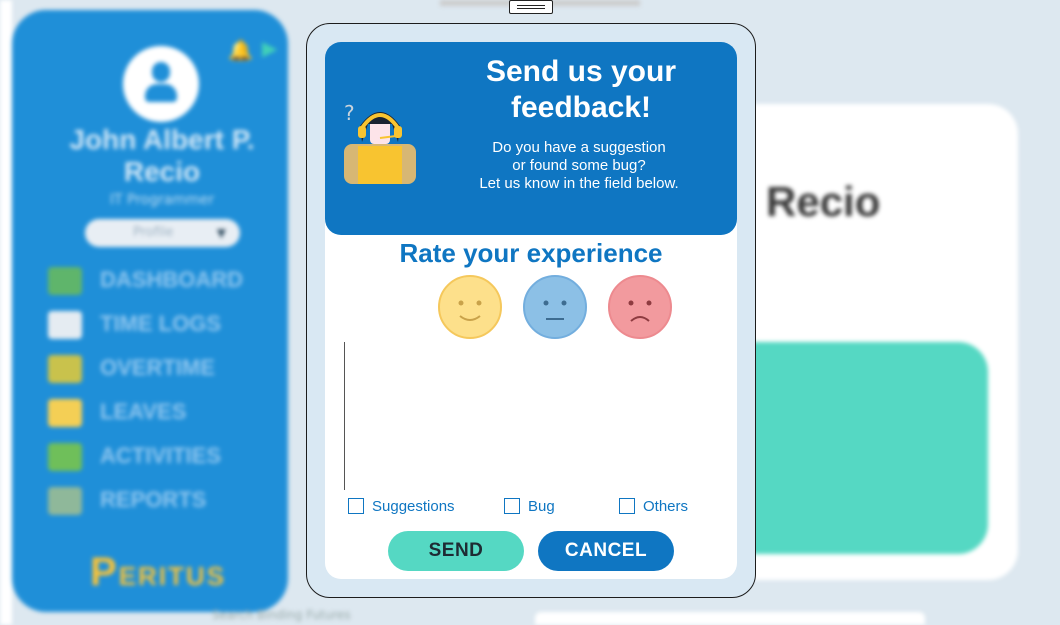  I want to click on user-role: IT Programmer, so click(162, 200).